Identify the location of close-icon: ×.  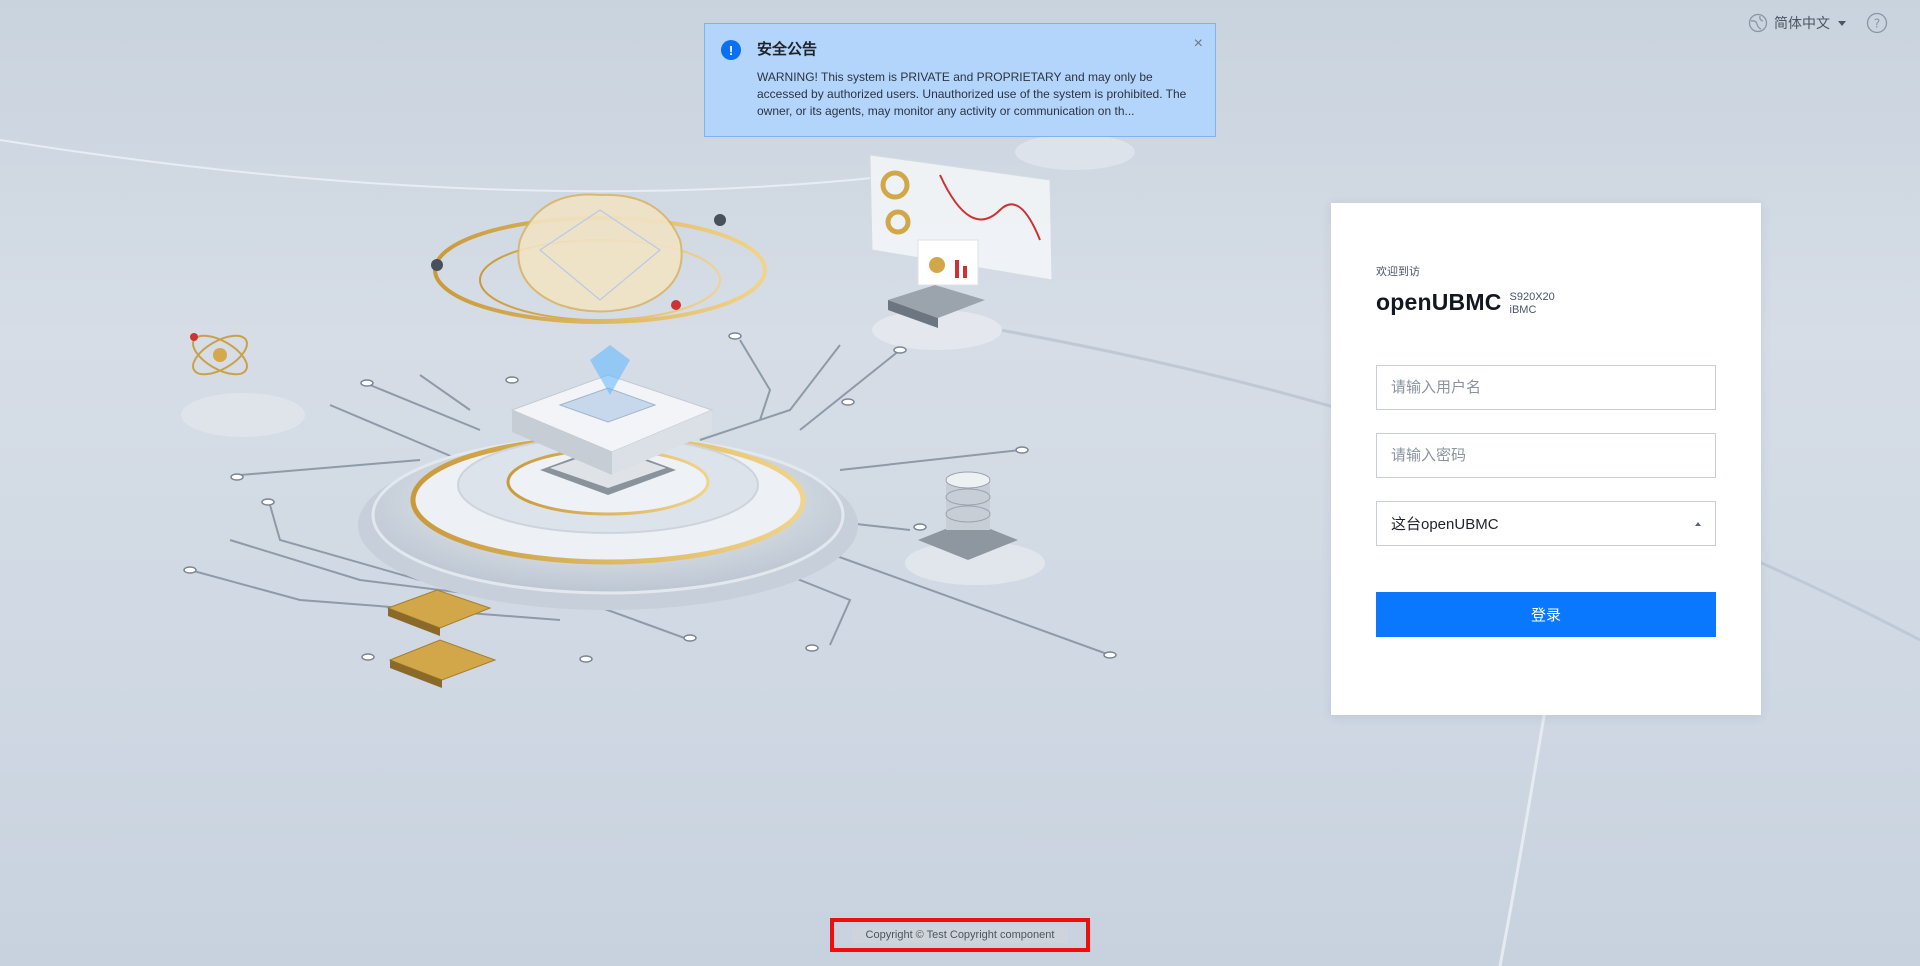
(1198, 44).